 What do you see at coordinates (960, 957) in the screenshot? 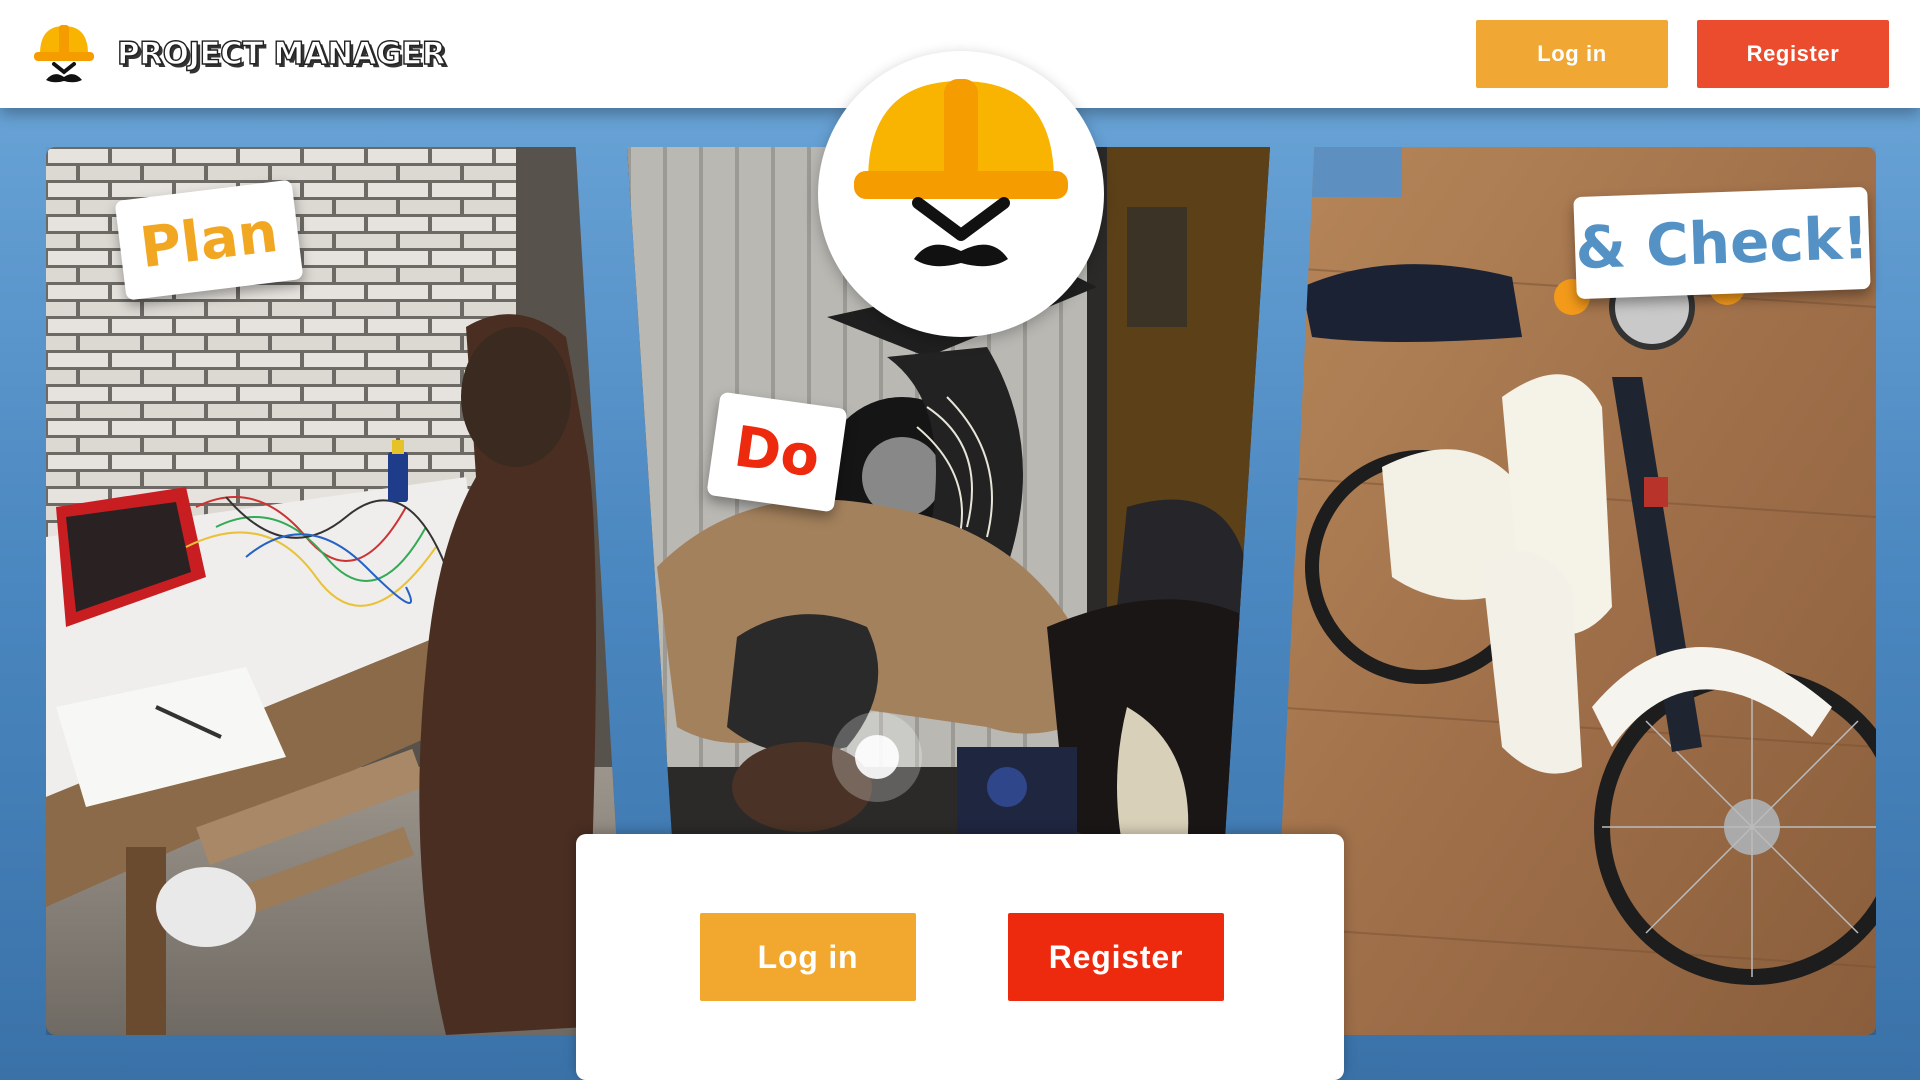
I see `auth-card: Log in Register` at bounding box center [960, 957].